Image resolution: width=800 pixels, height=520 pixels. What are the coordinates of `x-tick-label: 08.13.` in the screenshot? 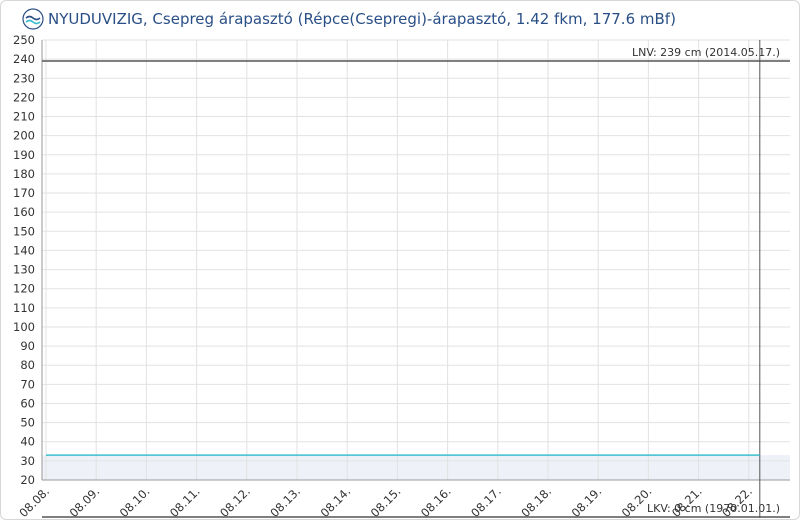 It's located at (285, 502).